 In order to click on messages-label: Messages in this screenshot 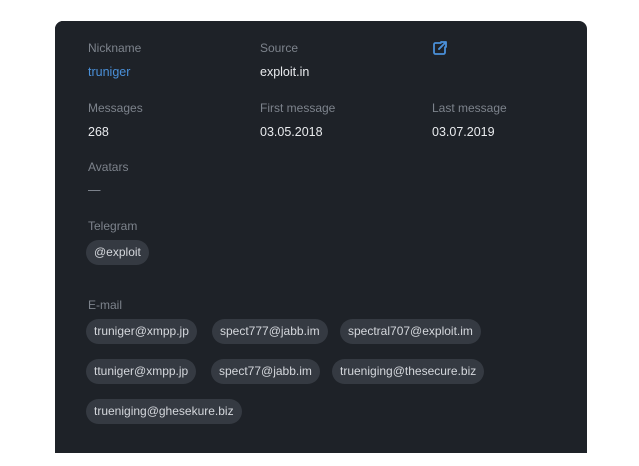, I will do `click(115, 108)`.